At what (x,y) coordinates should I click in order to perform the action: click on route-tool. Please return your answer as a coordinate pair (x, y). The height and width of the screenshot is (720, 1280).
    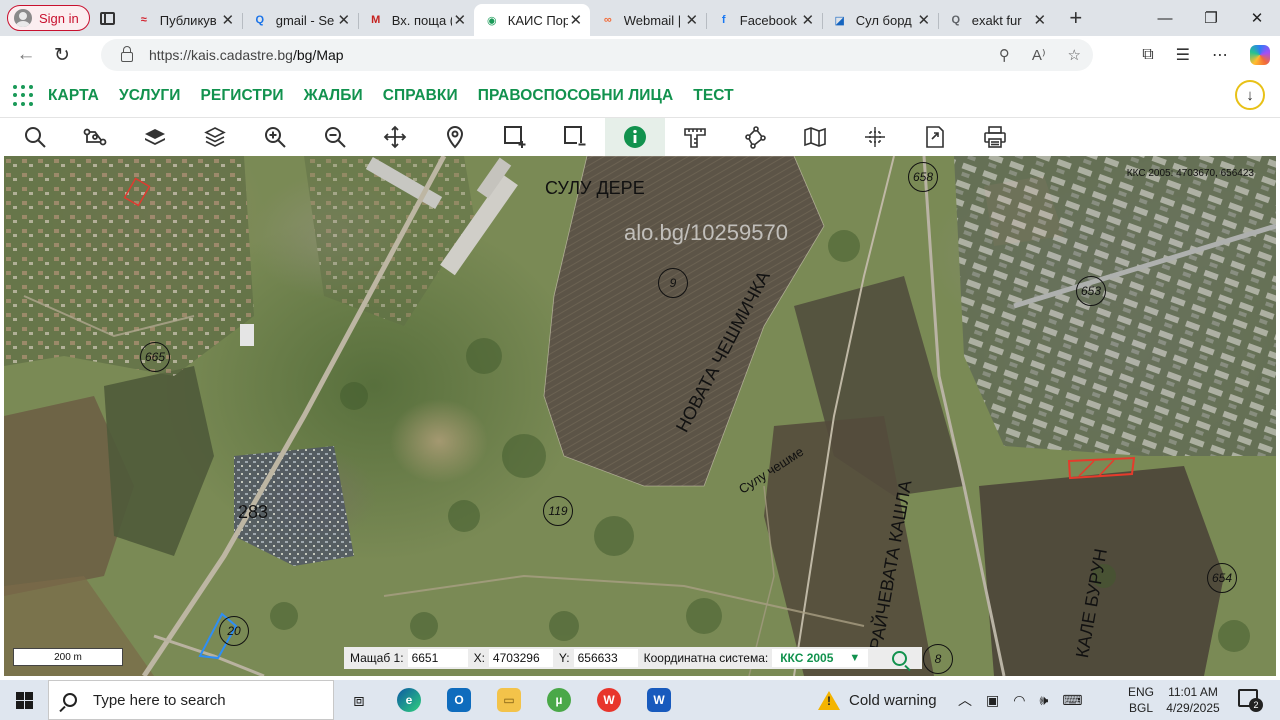
    Looking at the image, I should click on (95, 137).